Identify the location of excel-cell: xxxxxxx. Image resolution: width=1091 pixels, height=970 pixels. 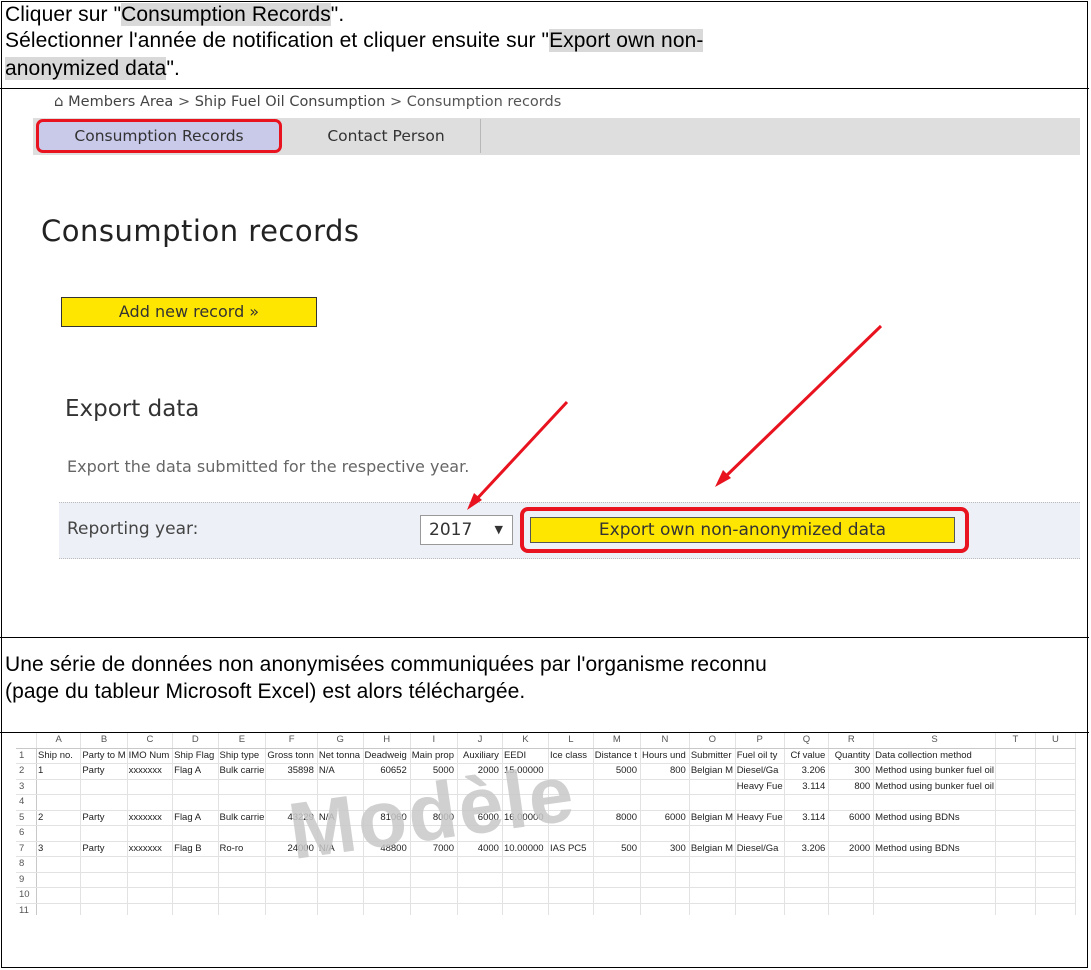
(150, 771).